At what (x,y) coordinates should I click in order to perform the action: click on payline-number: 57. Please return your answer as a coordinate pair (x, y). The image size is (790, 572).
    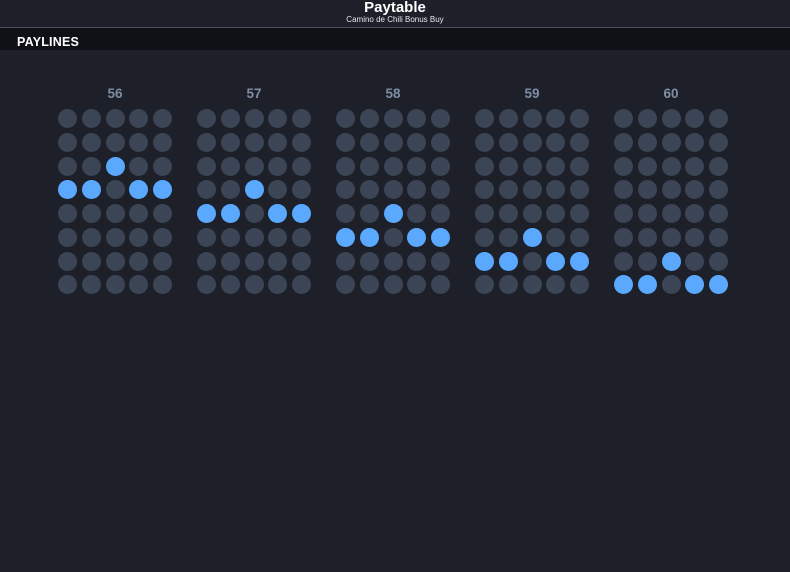
    Looking at the image, I should click on (254, 93).